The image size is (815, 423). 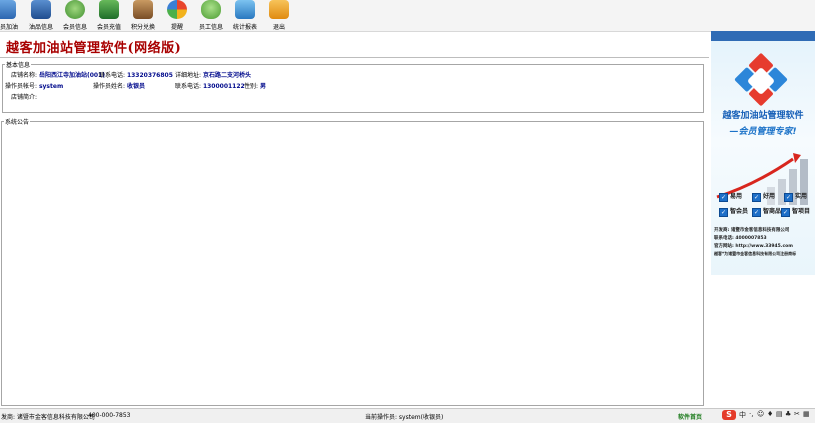 What do you see at coordinates (135, 86) in the screenshot?
I see `operator-name-value: 收银员` at bounding box center [135, 86].